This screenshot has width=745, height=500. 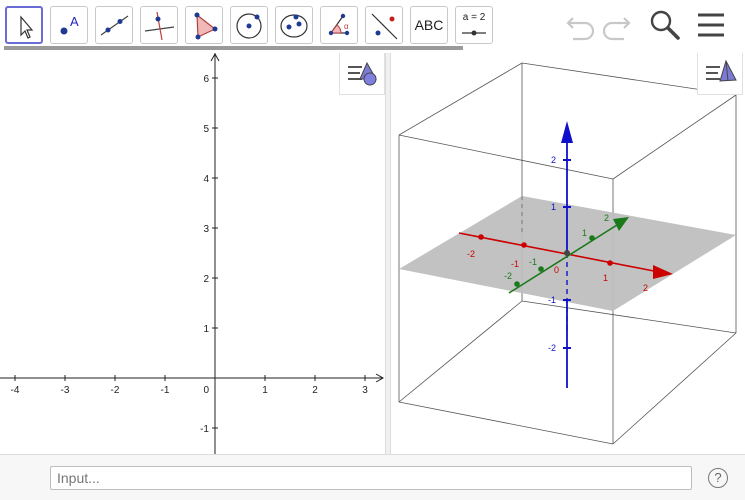 I want to click on y-tick-label: -1, so click(x=204, y=429).